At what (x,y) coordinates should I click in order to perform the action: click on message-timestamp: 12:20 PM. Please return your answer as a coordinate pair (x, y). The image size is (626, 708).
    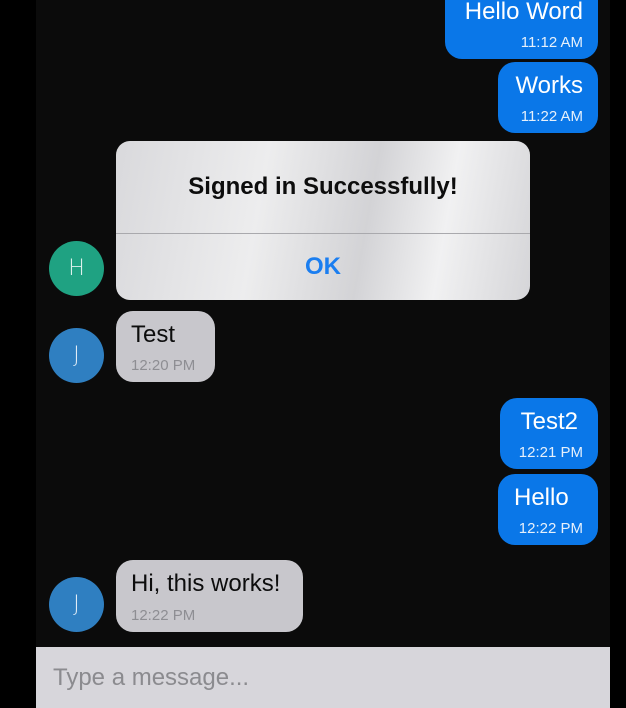
    Looking at the image, I should click on (163, 365).